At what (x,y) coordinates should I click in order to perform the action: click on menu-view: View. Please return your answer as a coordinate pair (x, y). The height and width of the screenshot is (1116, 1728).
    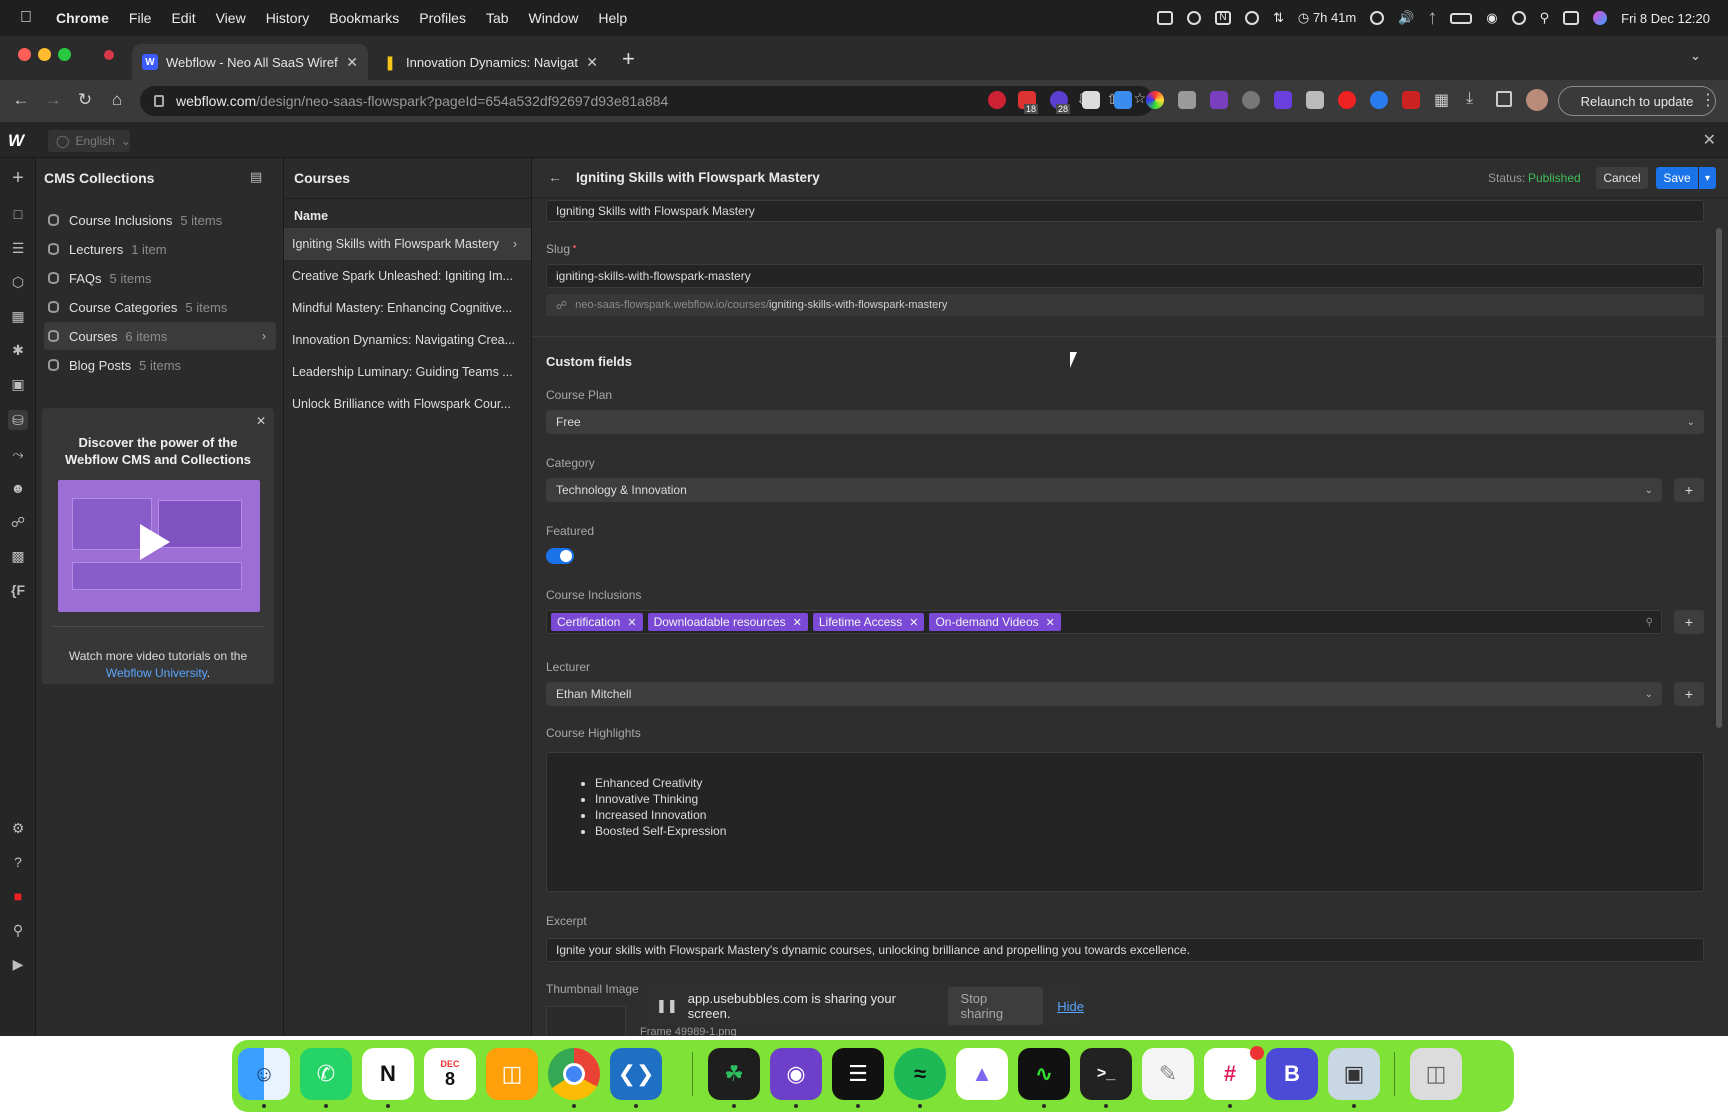
    Looking at the image, I should click on (231, 18).